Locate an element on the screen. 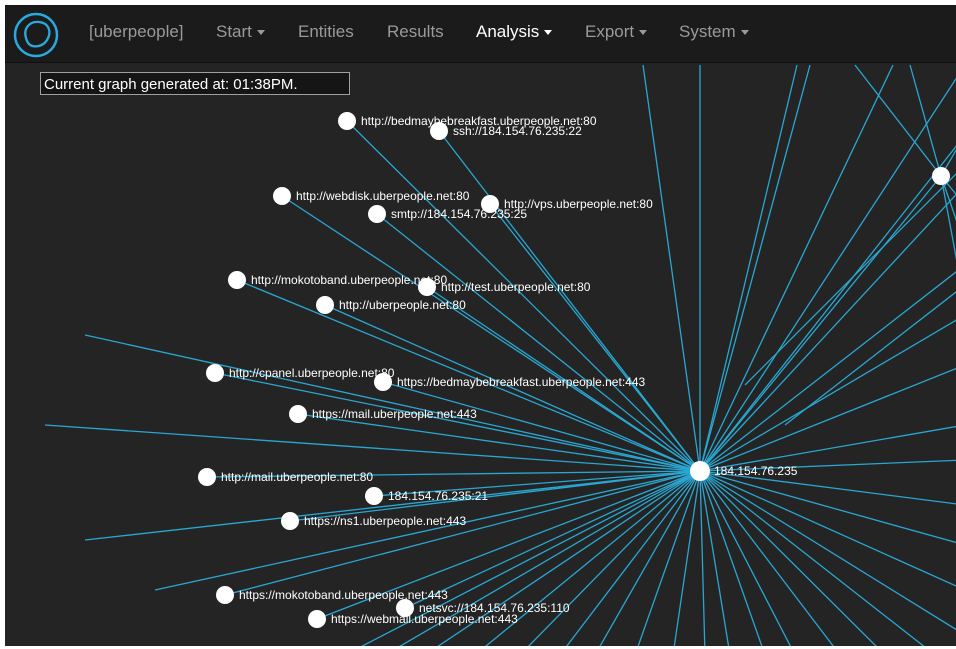  graph-hub-node: 184.154.76.235 is located at coordinates (744, 471).